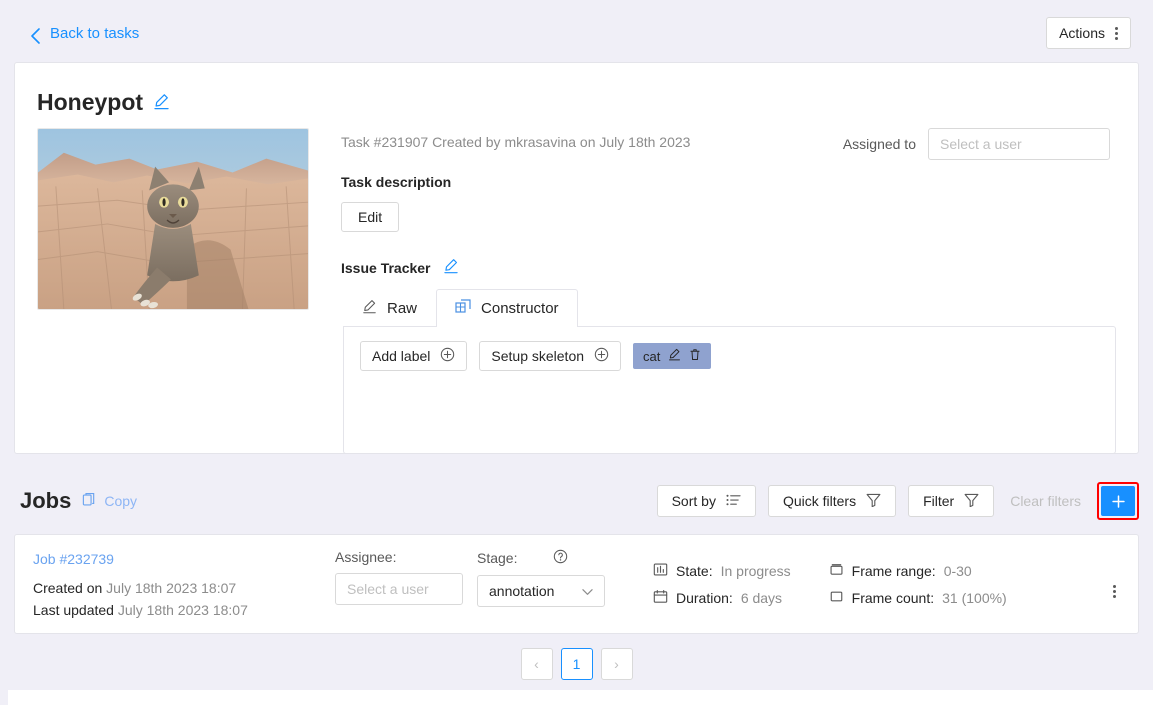 This screenshot has width=1153, height=705. I want to click on job-frame-range-label: Frame range:, so click(893, 570).